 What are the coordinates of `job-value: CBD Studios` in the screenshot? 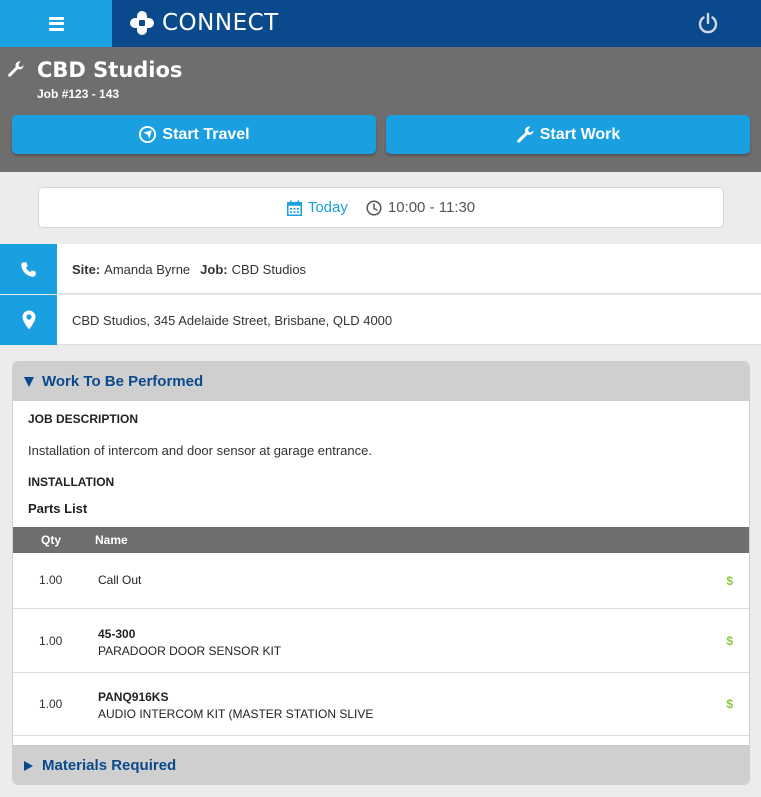 It's located at (269, 269).